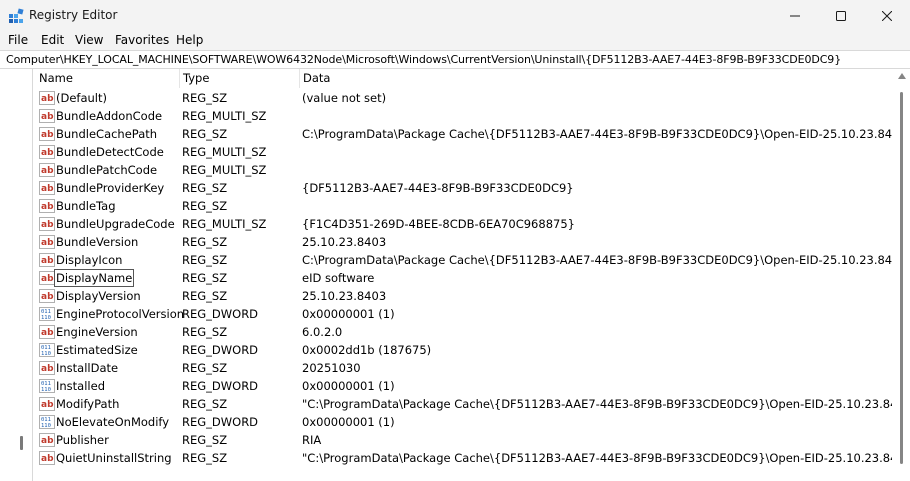 The image size is (910, 481). What do you see at coordinates (82, 440) in the screenshot?
I see `cell-name: Publisher` at bounding box center [82, 440].